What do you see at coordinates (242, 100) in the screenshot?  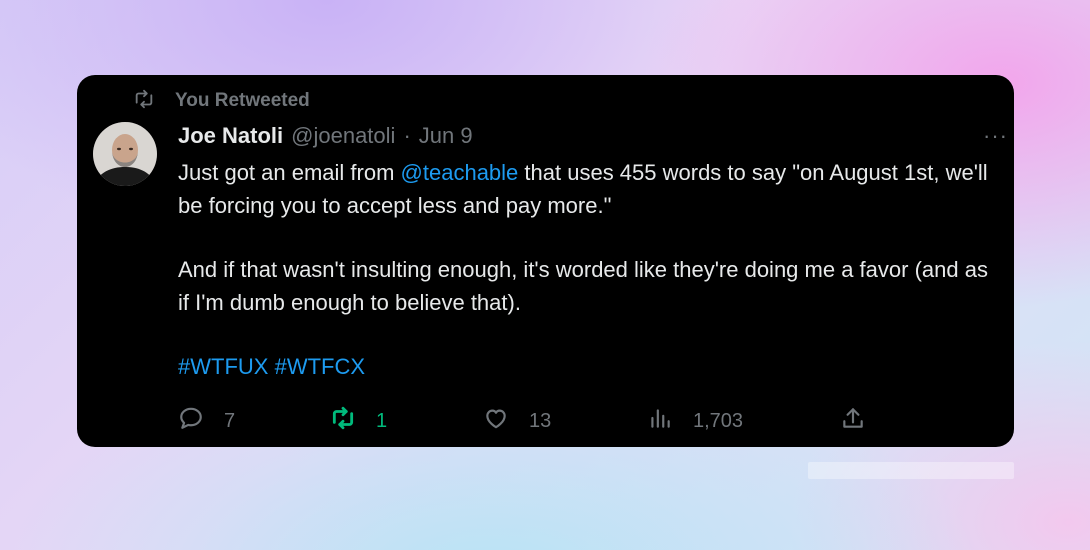 I see `retweet-label: You Retweeted` at bounding box center [242, 100].